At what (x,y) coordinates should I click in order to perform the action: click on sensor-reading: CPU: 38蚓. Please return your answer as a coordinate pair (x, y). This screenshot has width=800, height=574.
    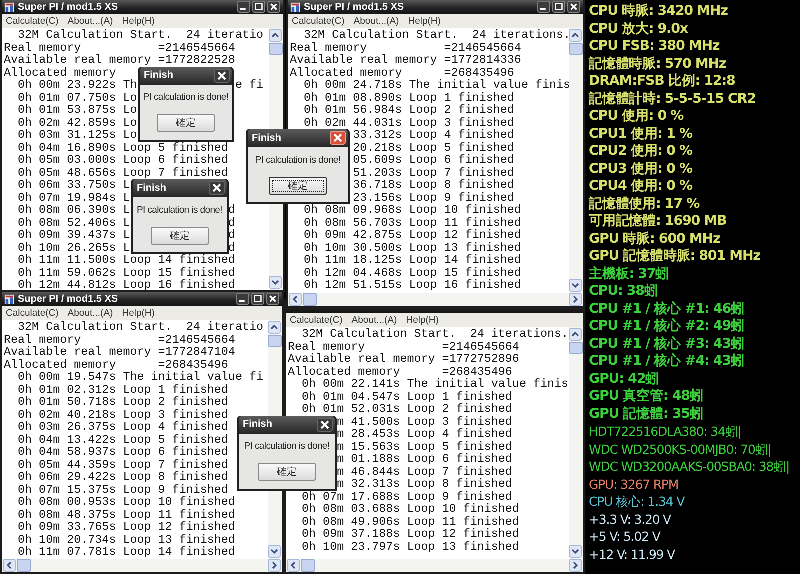
    Looking at the image, I should click on (624, 291).